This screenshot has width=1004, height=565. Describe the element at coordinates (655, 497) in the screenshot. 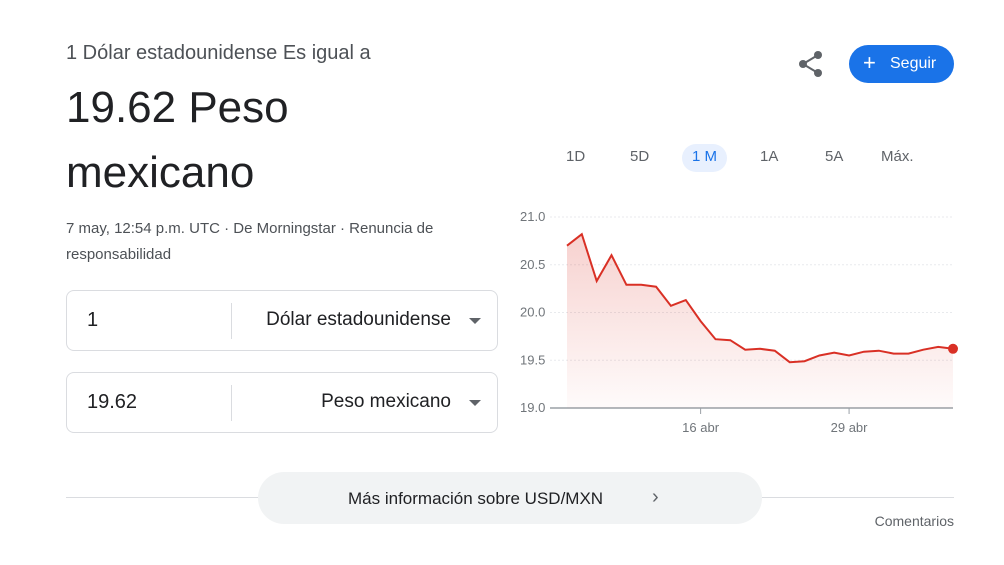

I see `chevron-right-icon: ›` at that location.